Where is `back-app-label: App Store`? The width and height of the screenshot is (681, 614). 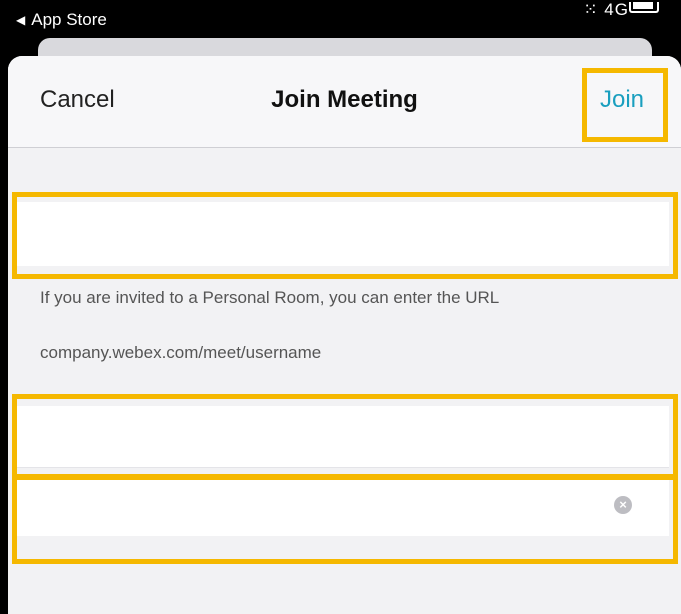 back-app-label: App Store is located at coordinates (69, 19).